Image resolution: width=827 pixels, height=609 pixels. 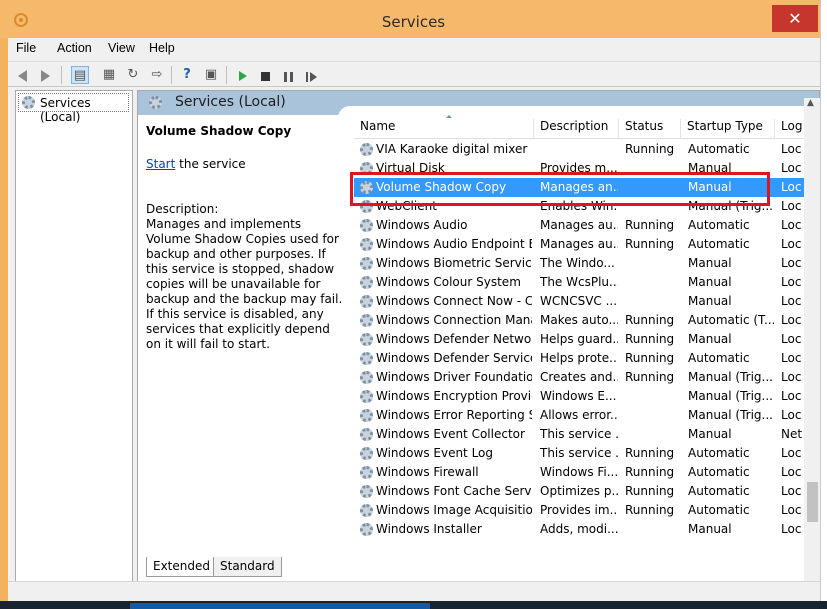 I want to click on list-header: Name Description Status Startup Type Log, so click(x=585, y=127).